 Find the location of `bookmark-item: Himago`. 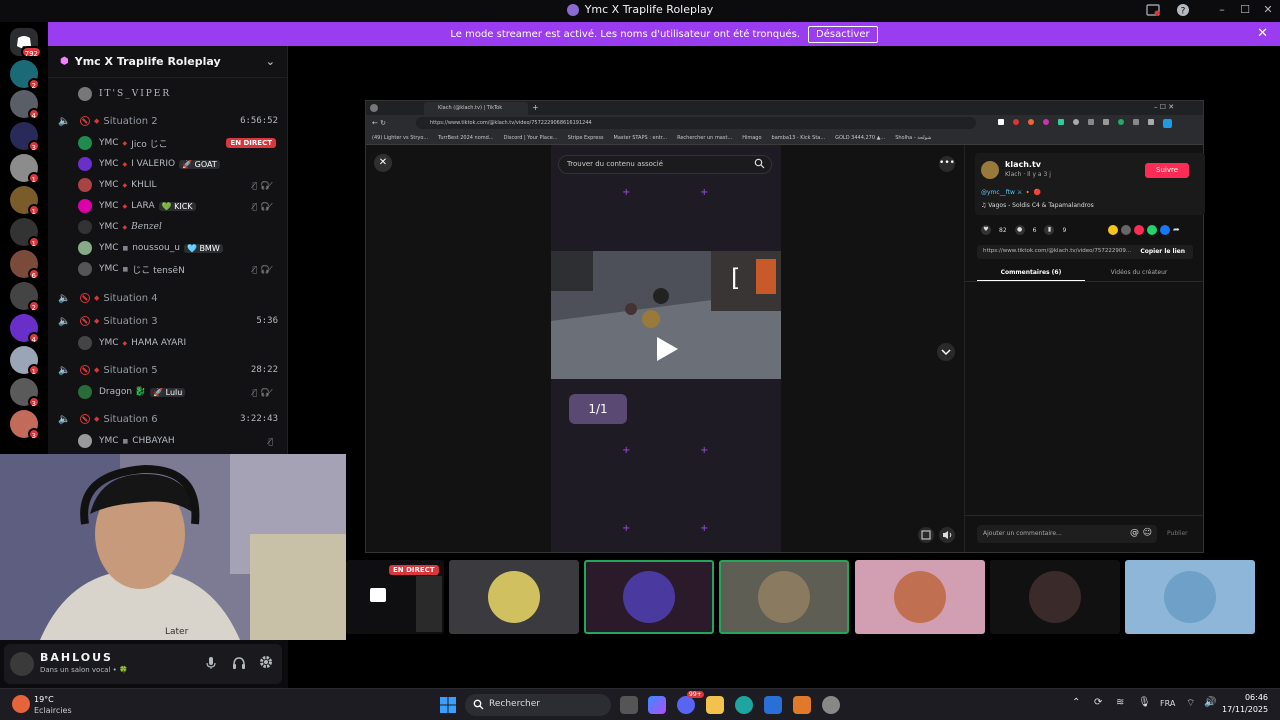

bookmark-item: Himago is located at coordinates (751, 138).